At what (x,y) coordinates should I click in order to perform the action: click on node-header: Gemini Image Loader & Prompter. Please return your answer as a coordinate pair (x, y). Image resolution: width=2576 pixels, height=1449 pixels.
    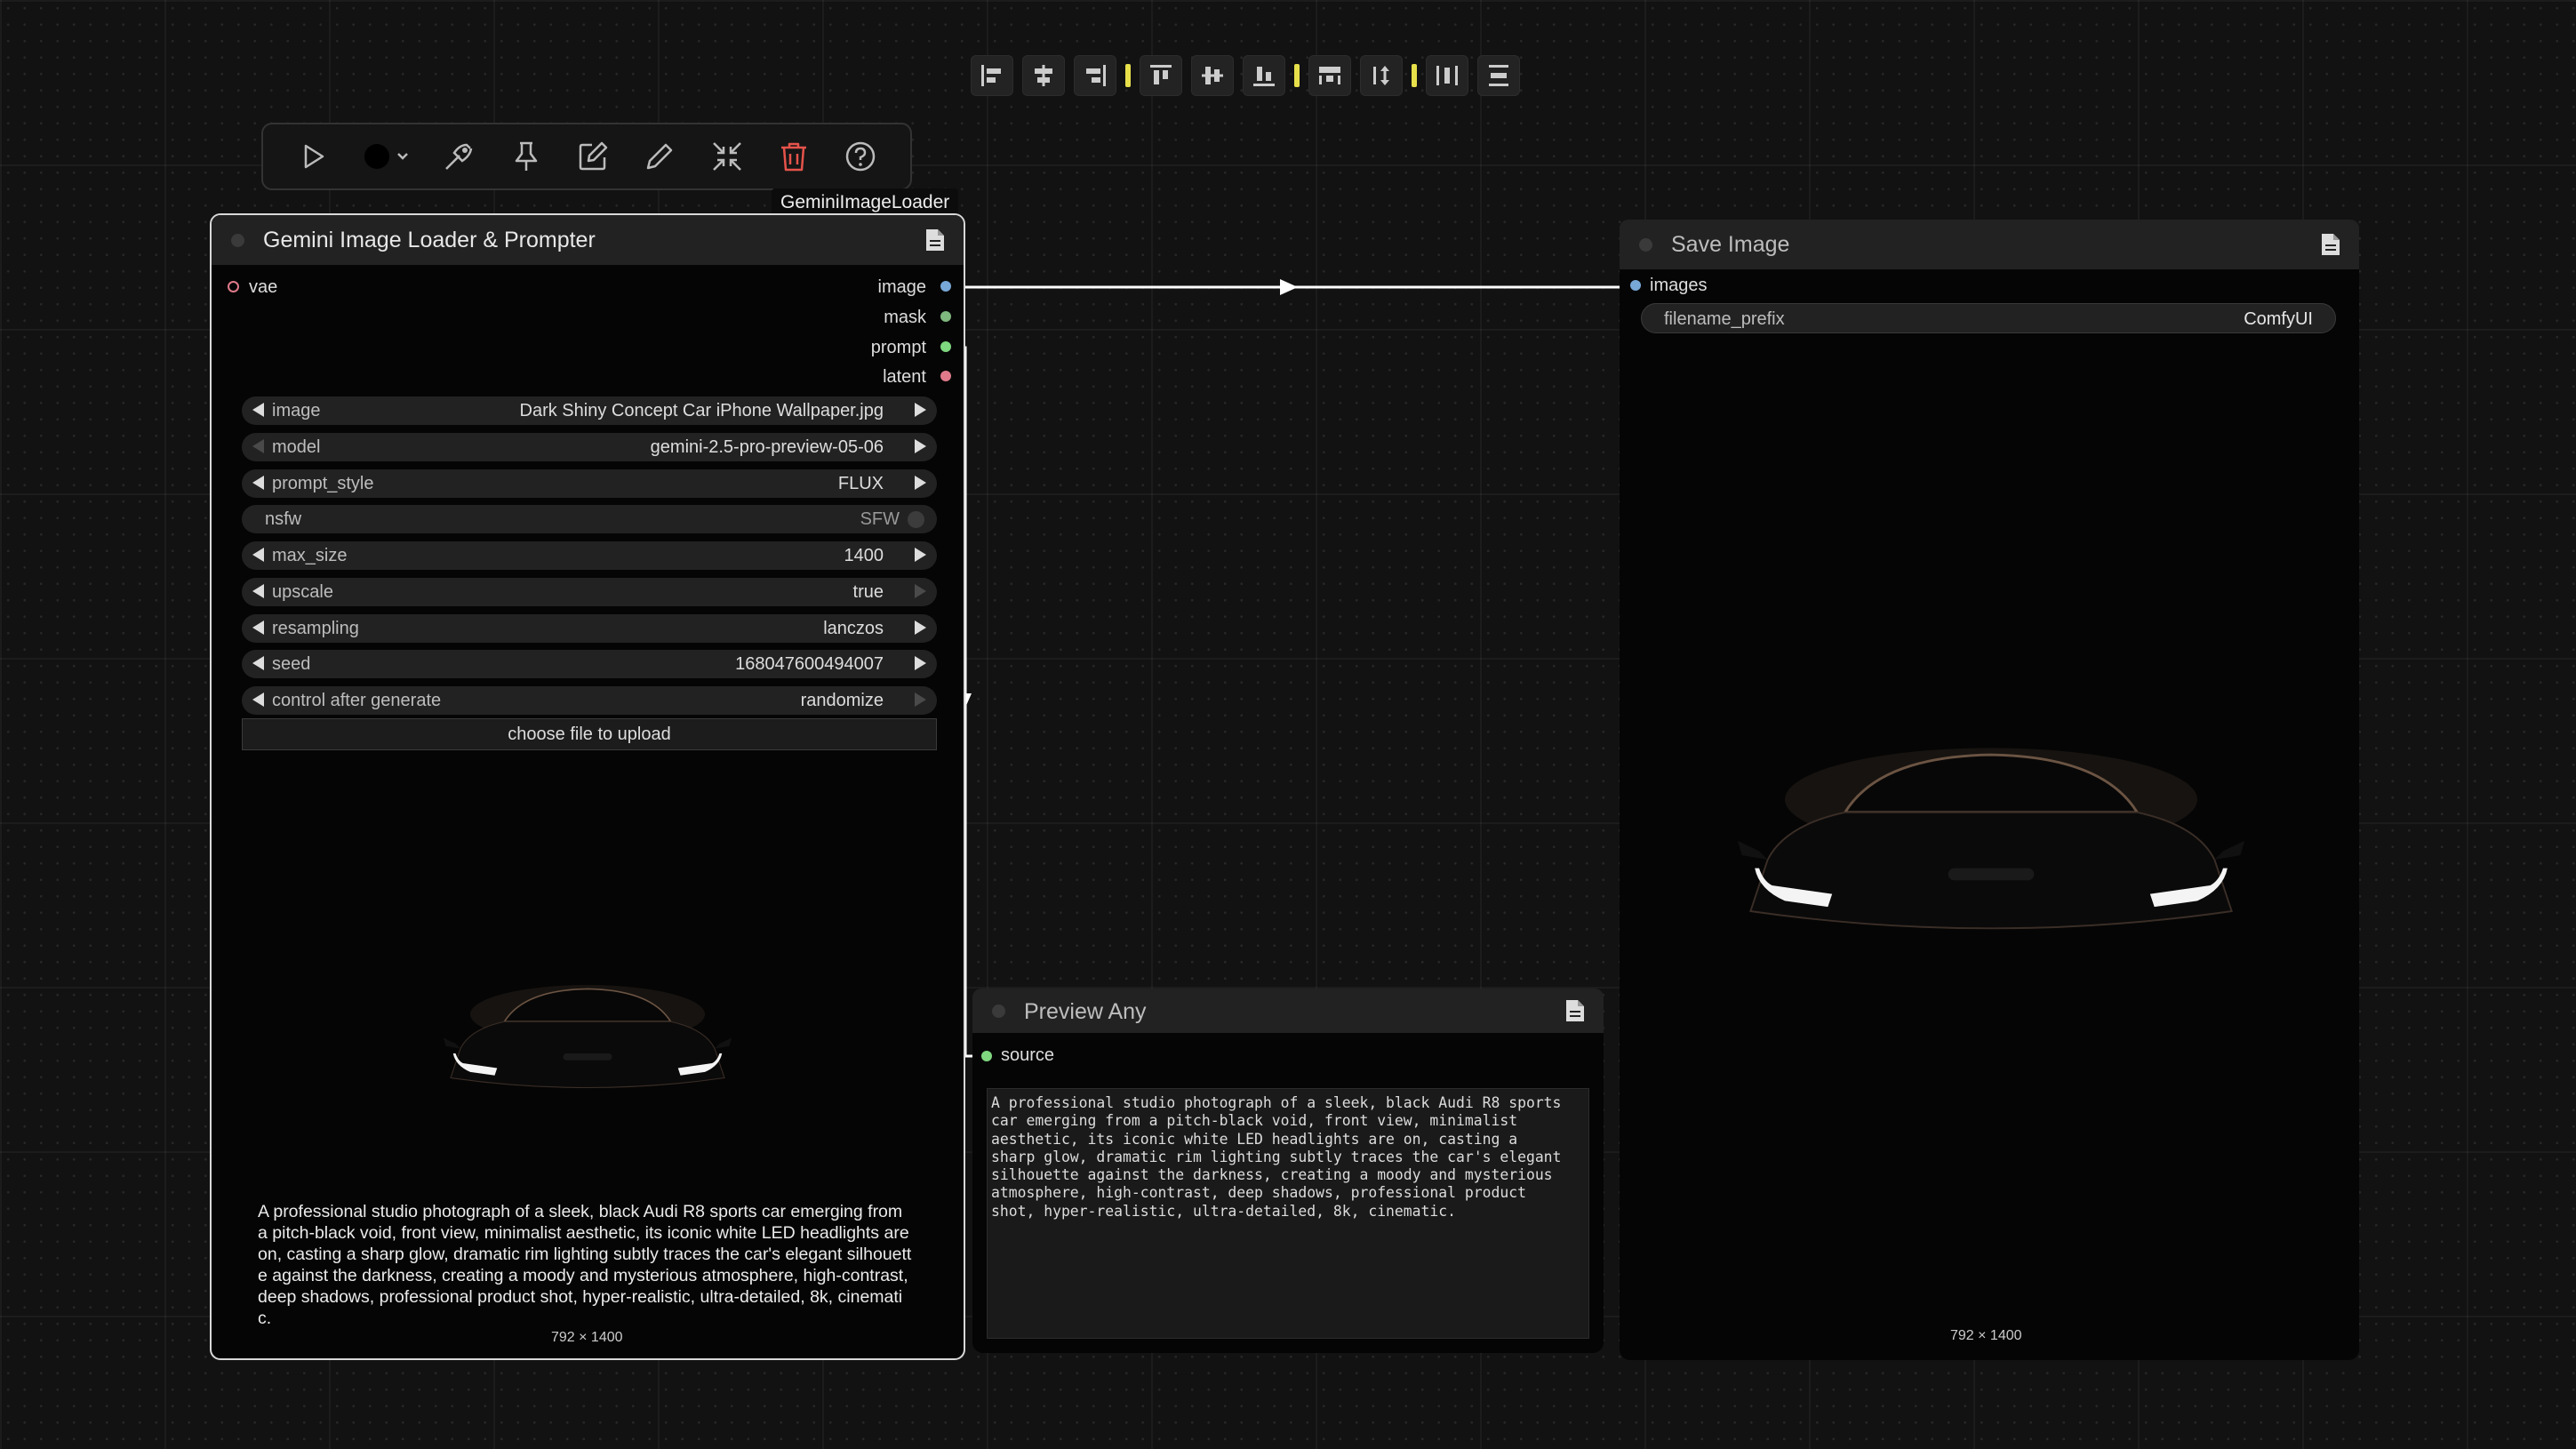
    Looking at the image, I should click on (588, 240).